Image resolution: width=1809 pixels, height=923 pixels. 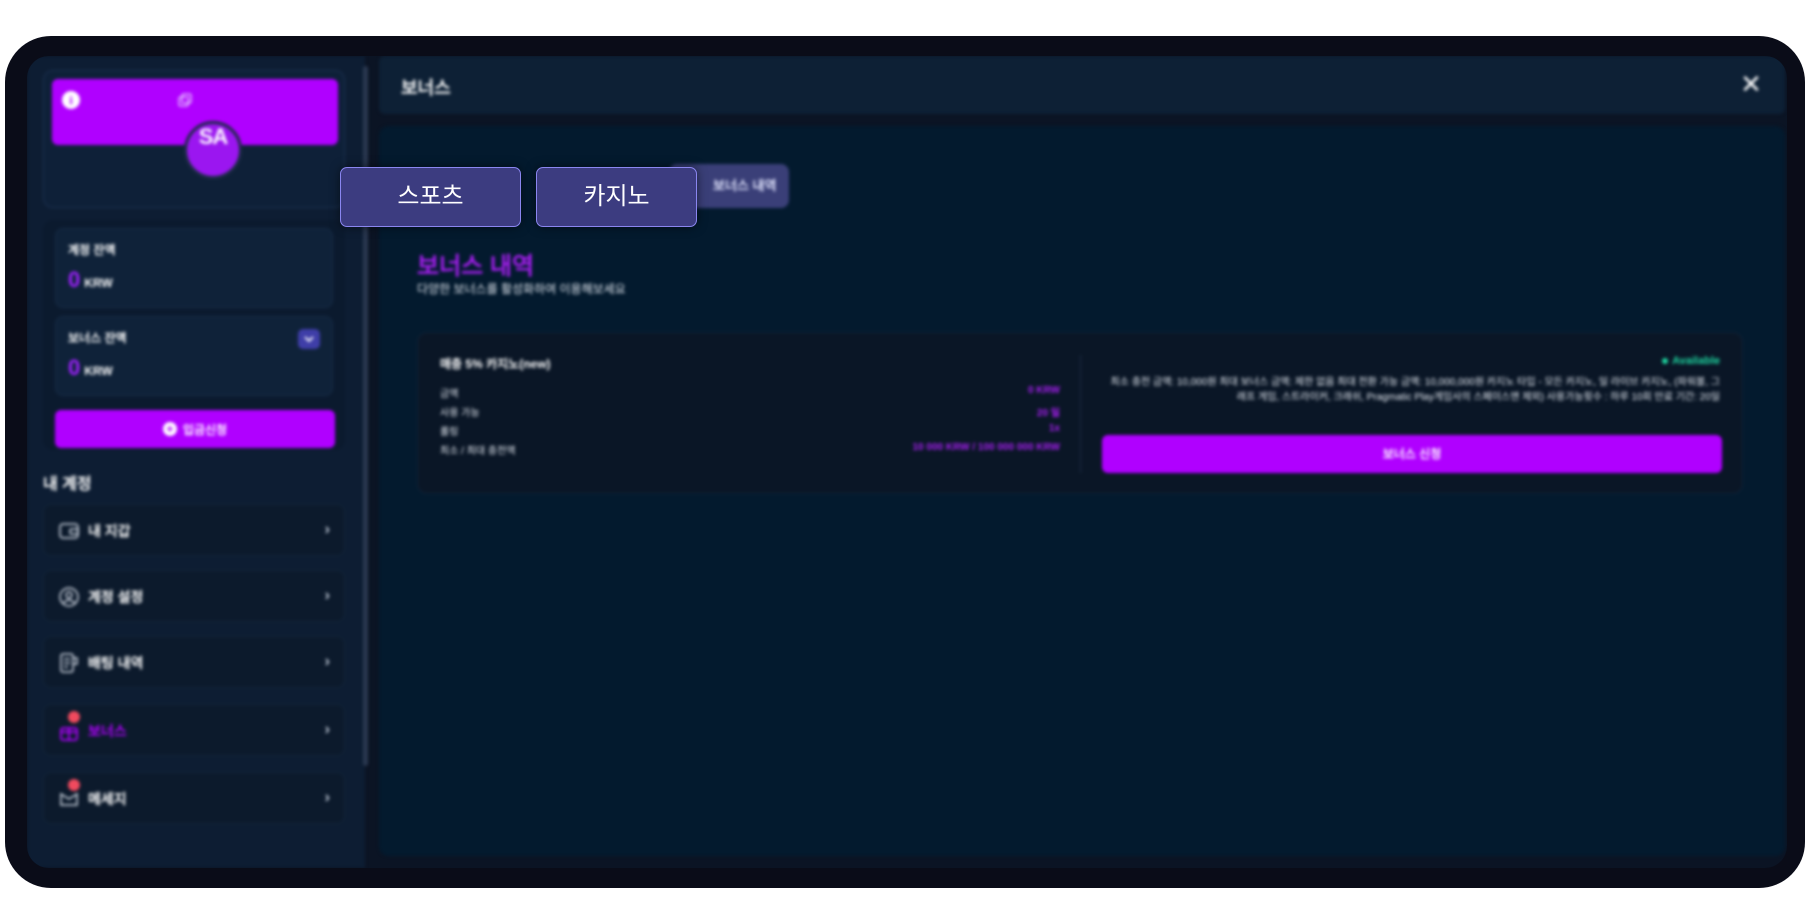 What do you see at coordinates (449, 432) in the screenshot?
I see `bonus-detail-key: 롤링` at bounding box center [449, 432].